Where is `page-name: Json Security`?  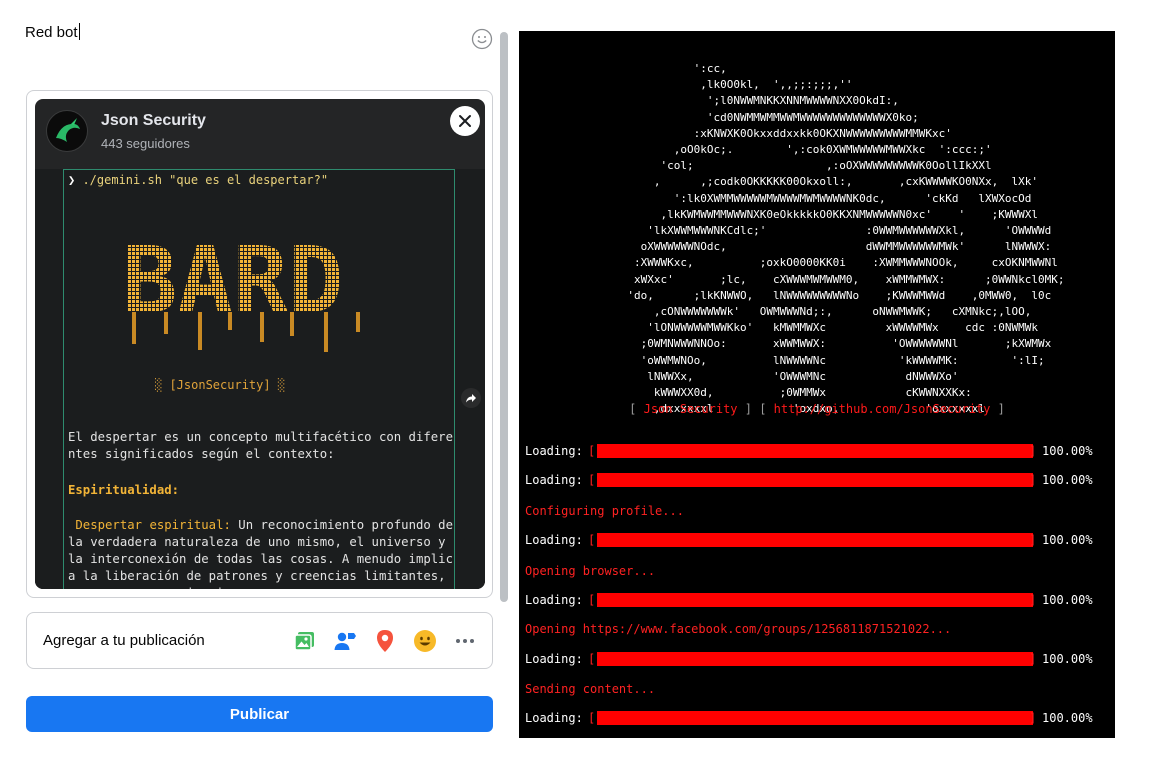 page-name: Json Security is located at coordinates (153, 121).